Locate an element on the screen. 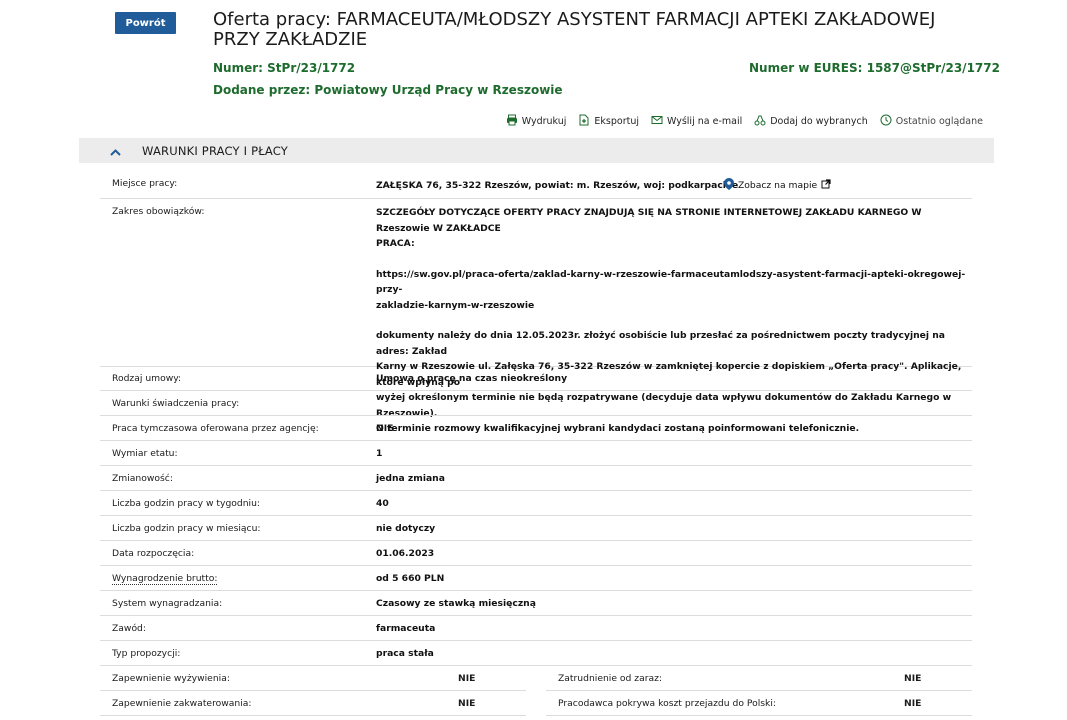 This screenshot has height=720, width=1067. duties-label: Zakres obowiązków: is located at coordinates (158, 211).